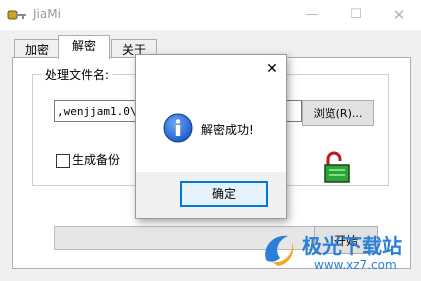 This screenshot has width=421, height=281. I want to click on backup-checkbox-label: 生成备份, so click(96, 159).